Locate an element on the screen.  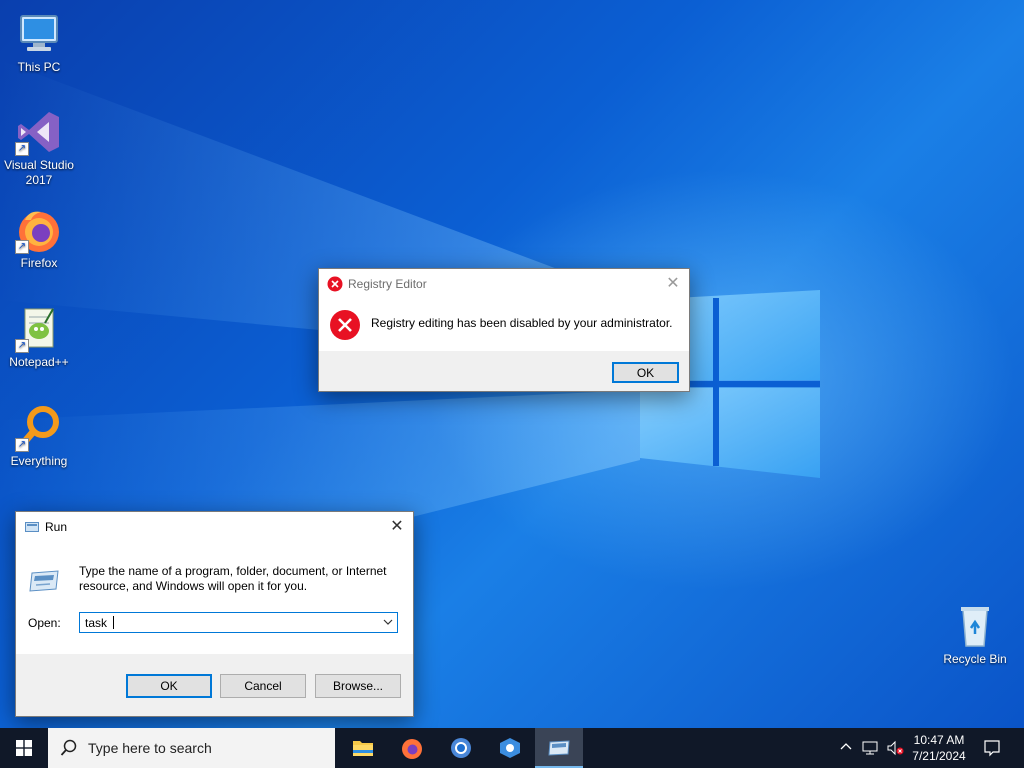
desktop-icon-everything: ↗ Everything is located at coordinates (39, 436).